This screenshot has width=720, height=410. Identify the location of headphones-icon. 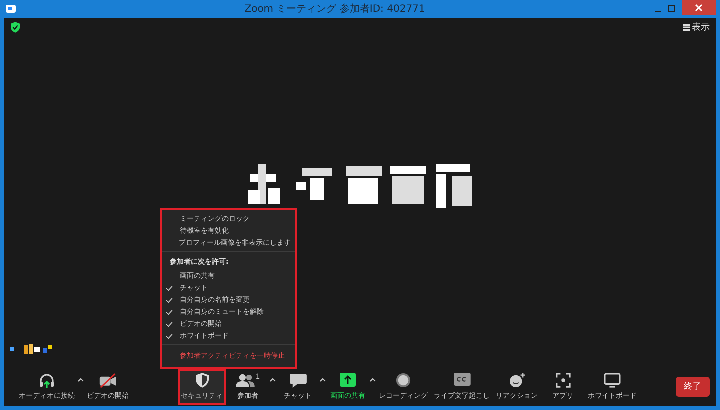
(47, 381).